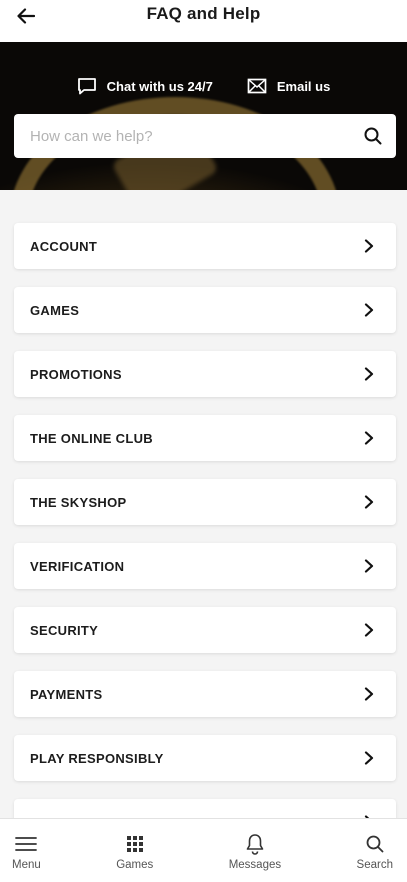  I want to click on email-button: Email us, so click(288, 86).